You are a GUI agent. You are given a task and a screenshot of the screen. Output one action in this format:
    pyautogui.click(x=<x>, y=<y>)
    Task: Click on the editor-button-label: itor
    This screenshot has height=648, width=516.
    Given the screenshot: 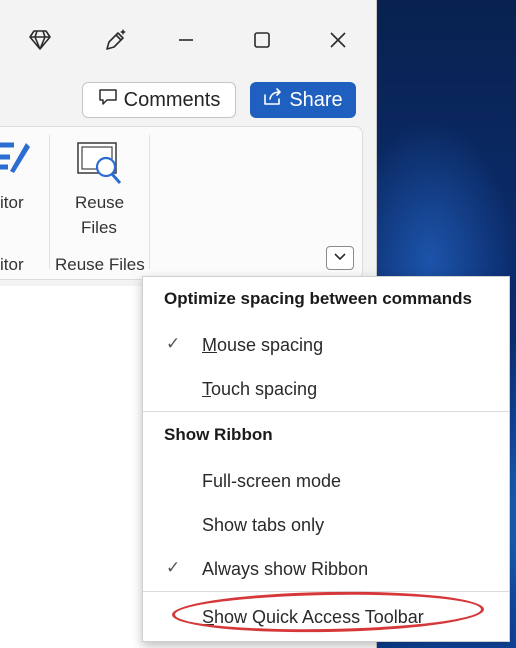 What is the action you would take?
    pyautogui.click(x=12, y=203)
    